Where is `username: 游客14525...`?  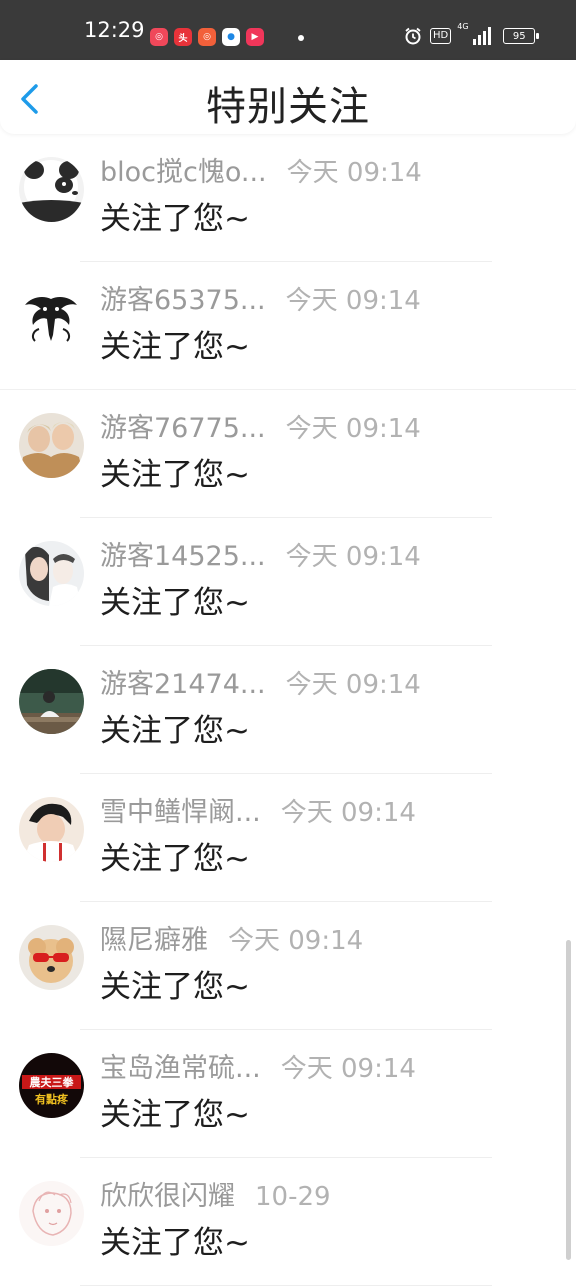
username: 游客14525... is located at coordinates (183, 553).